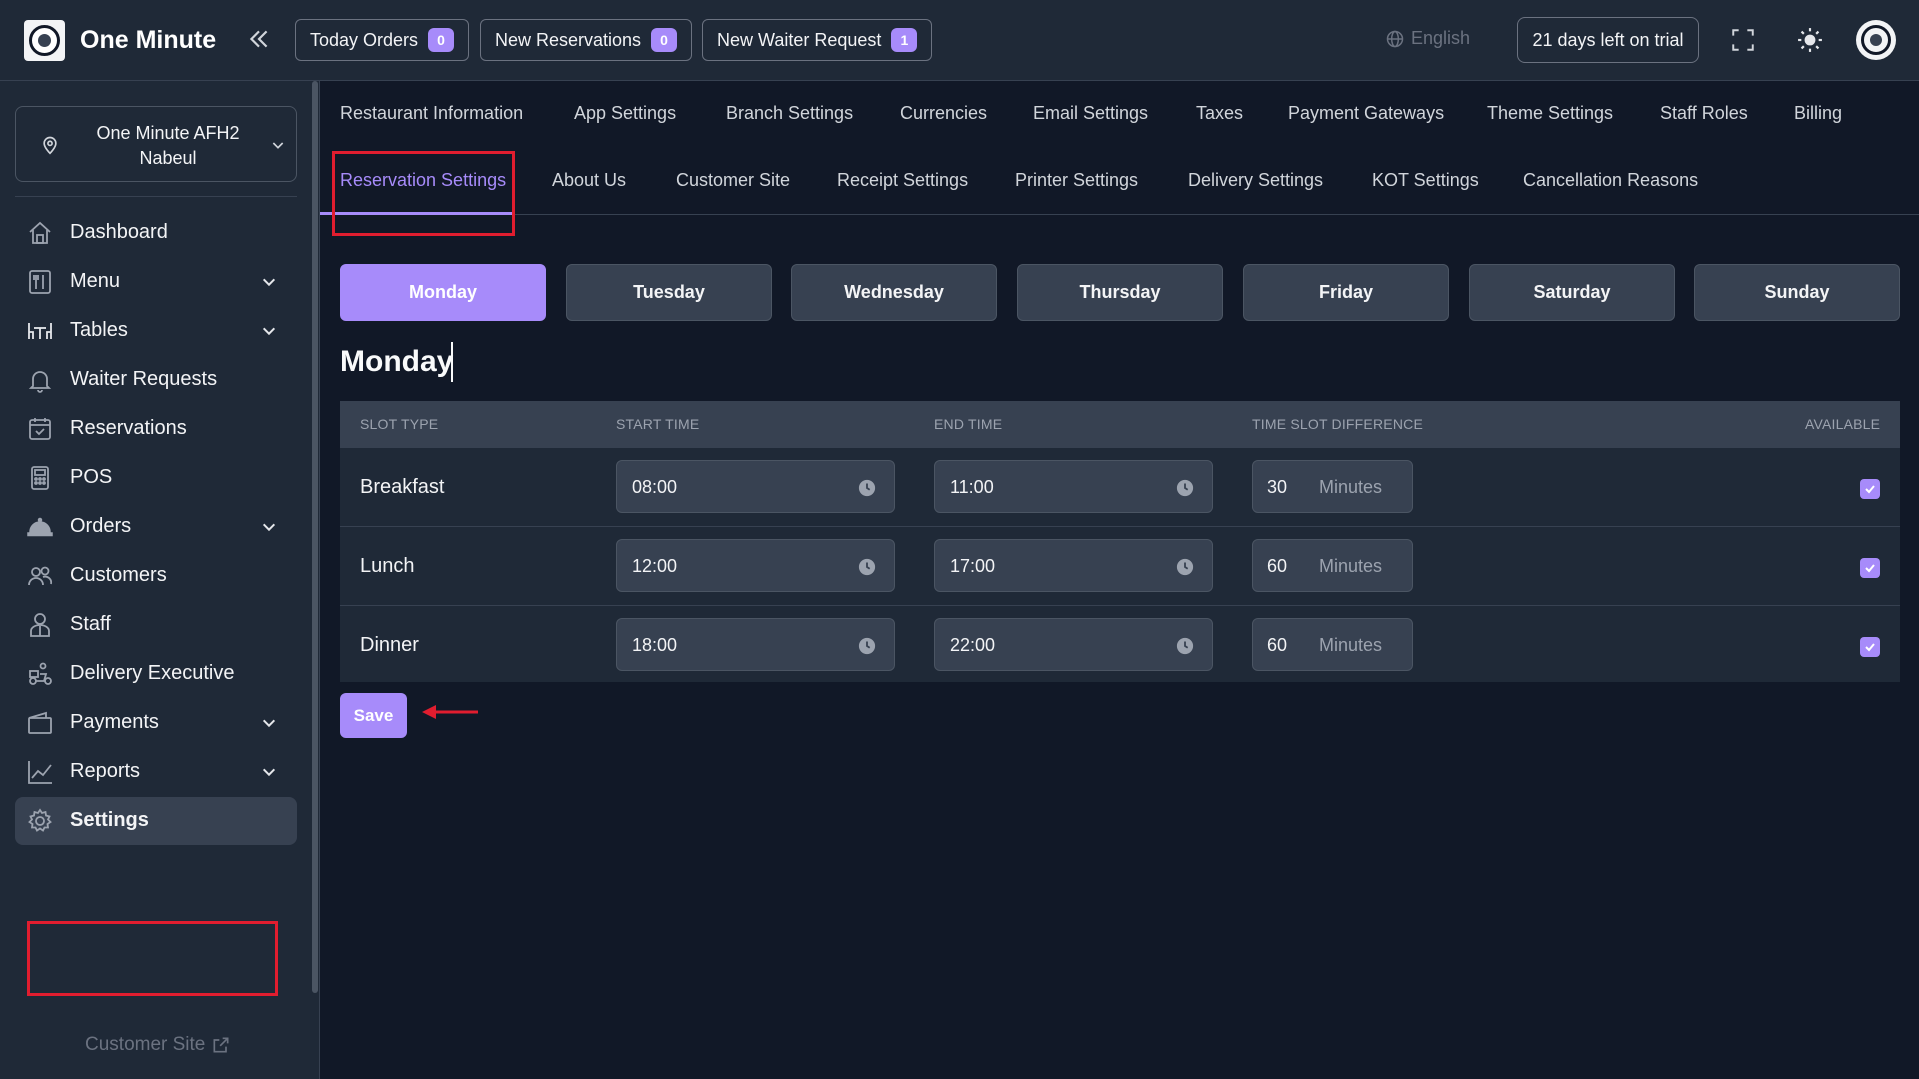 This screenshot has height=1079, width=1919. I want to click on trial-button: 21 days left on trial, so click(1608, 40).